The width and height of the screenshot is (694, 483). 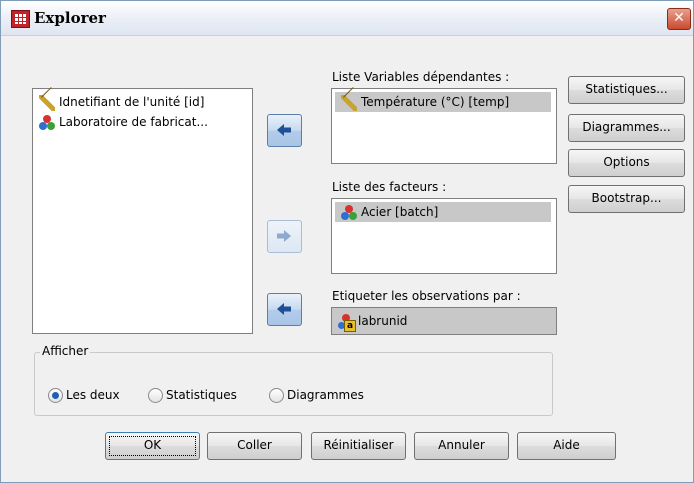 I want to click on label-cases-value: a labrunid, so click(x=373, y=321).